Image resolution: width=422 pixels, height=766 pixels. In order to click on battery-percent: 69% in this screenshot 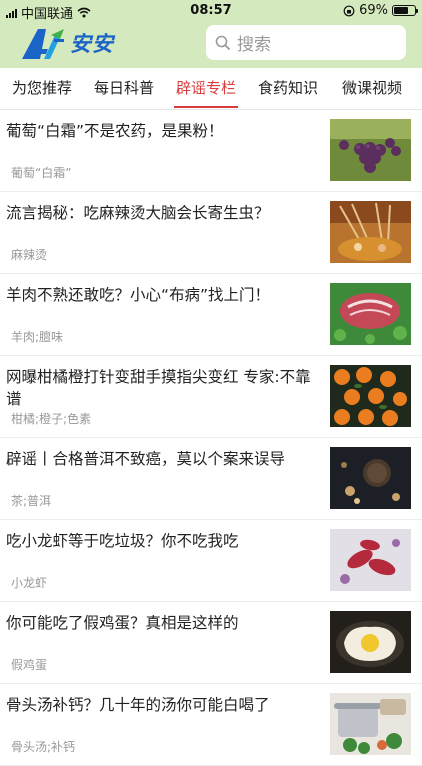, I will do `click(373, 10)`.